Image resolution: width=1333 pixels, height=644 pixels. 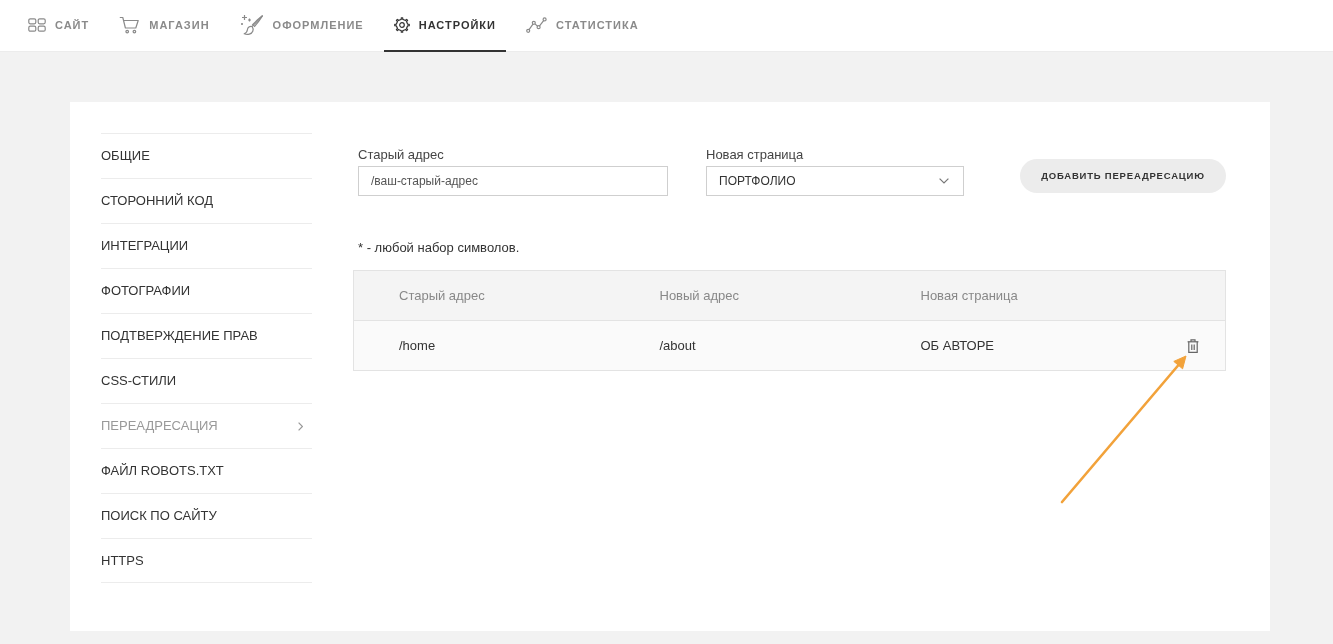 What do you see at coordinates (513, 181) in the screenshot?
I see `old-address-input: /ваш-старый-адрес` at bounding box center [513, 181].